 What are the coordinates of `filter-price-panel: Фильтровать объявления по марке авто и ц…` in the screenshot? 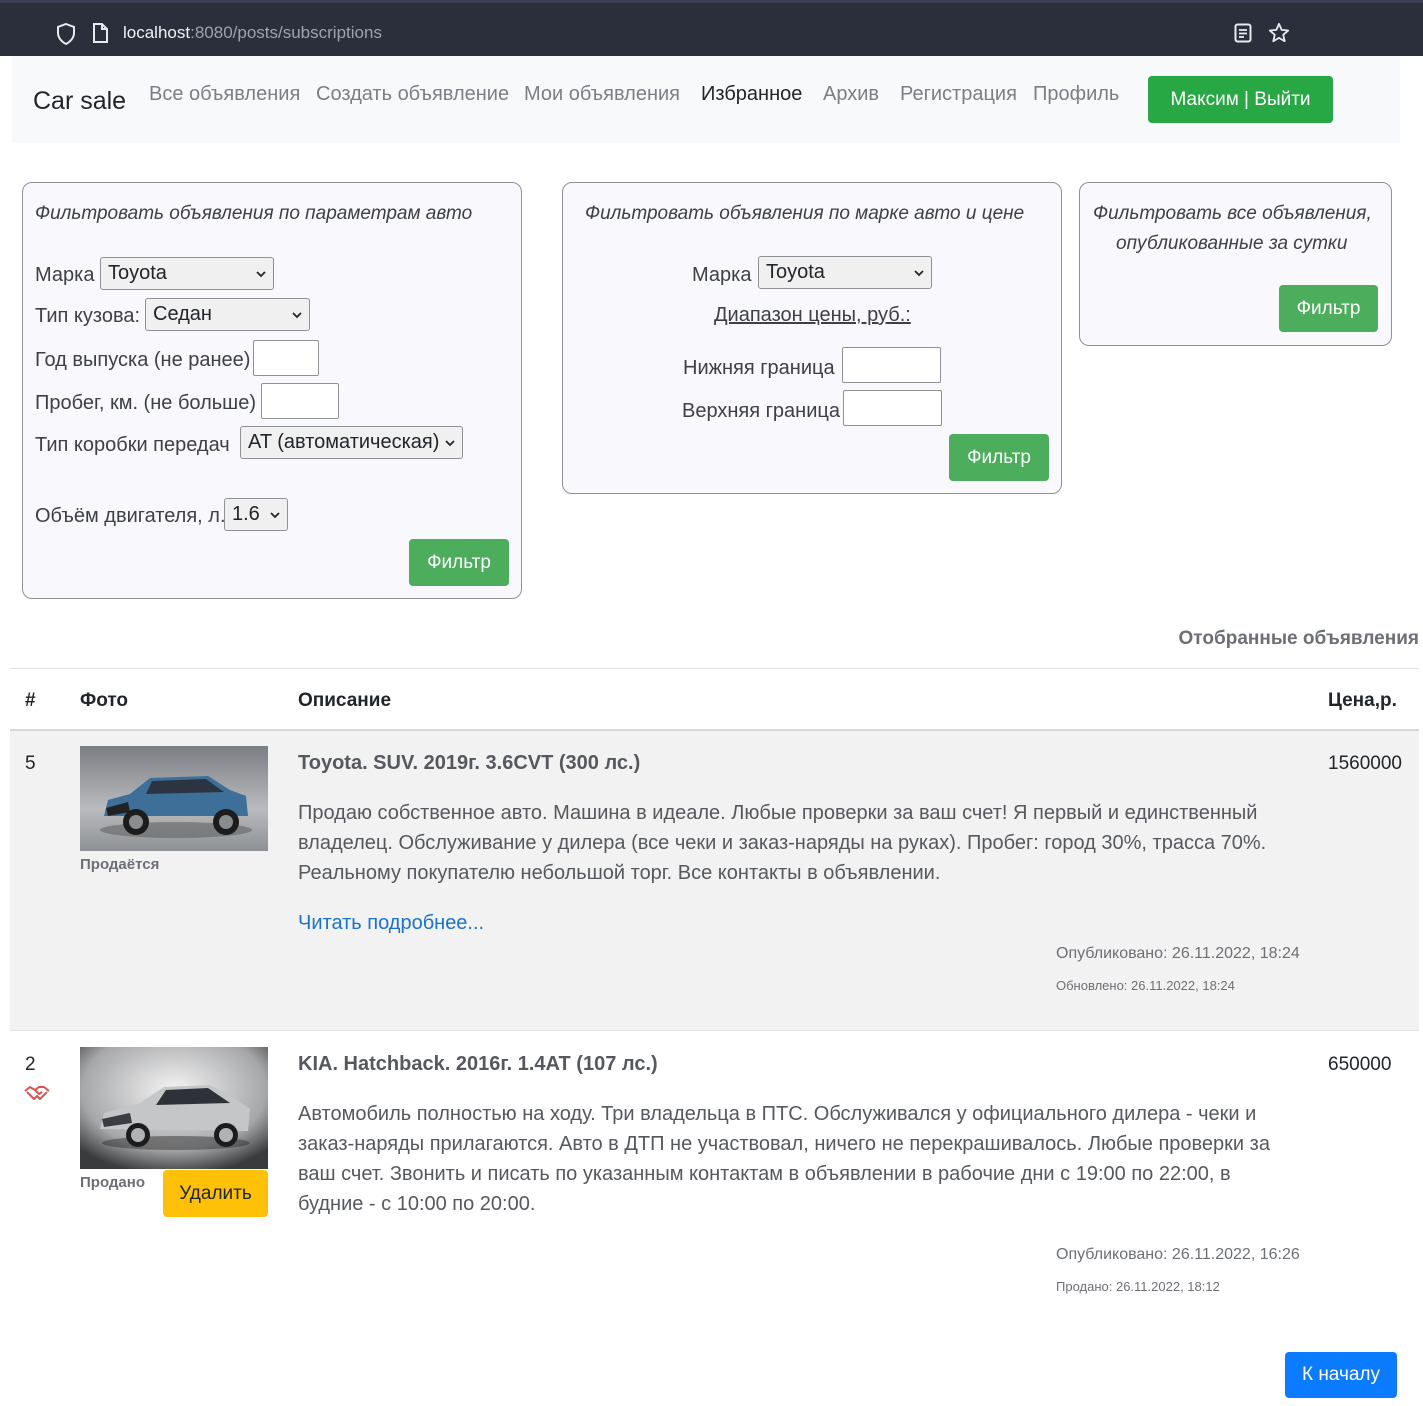 It's located at (812, 338).